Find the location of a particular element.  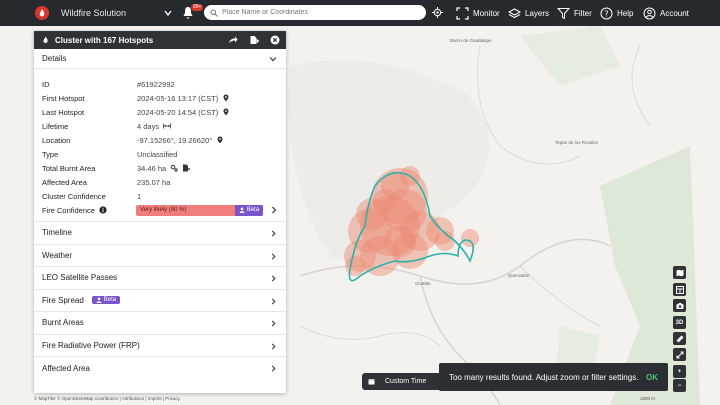

detail-row-cluster-confidence: Cluster Confidence 1 is located at coordinates (92, 196).